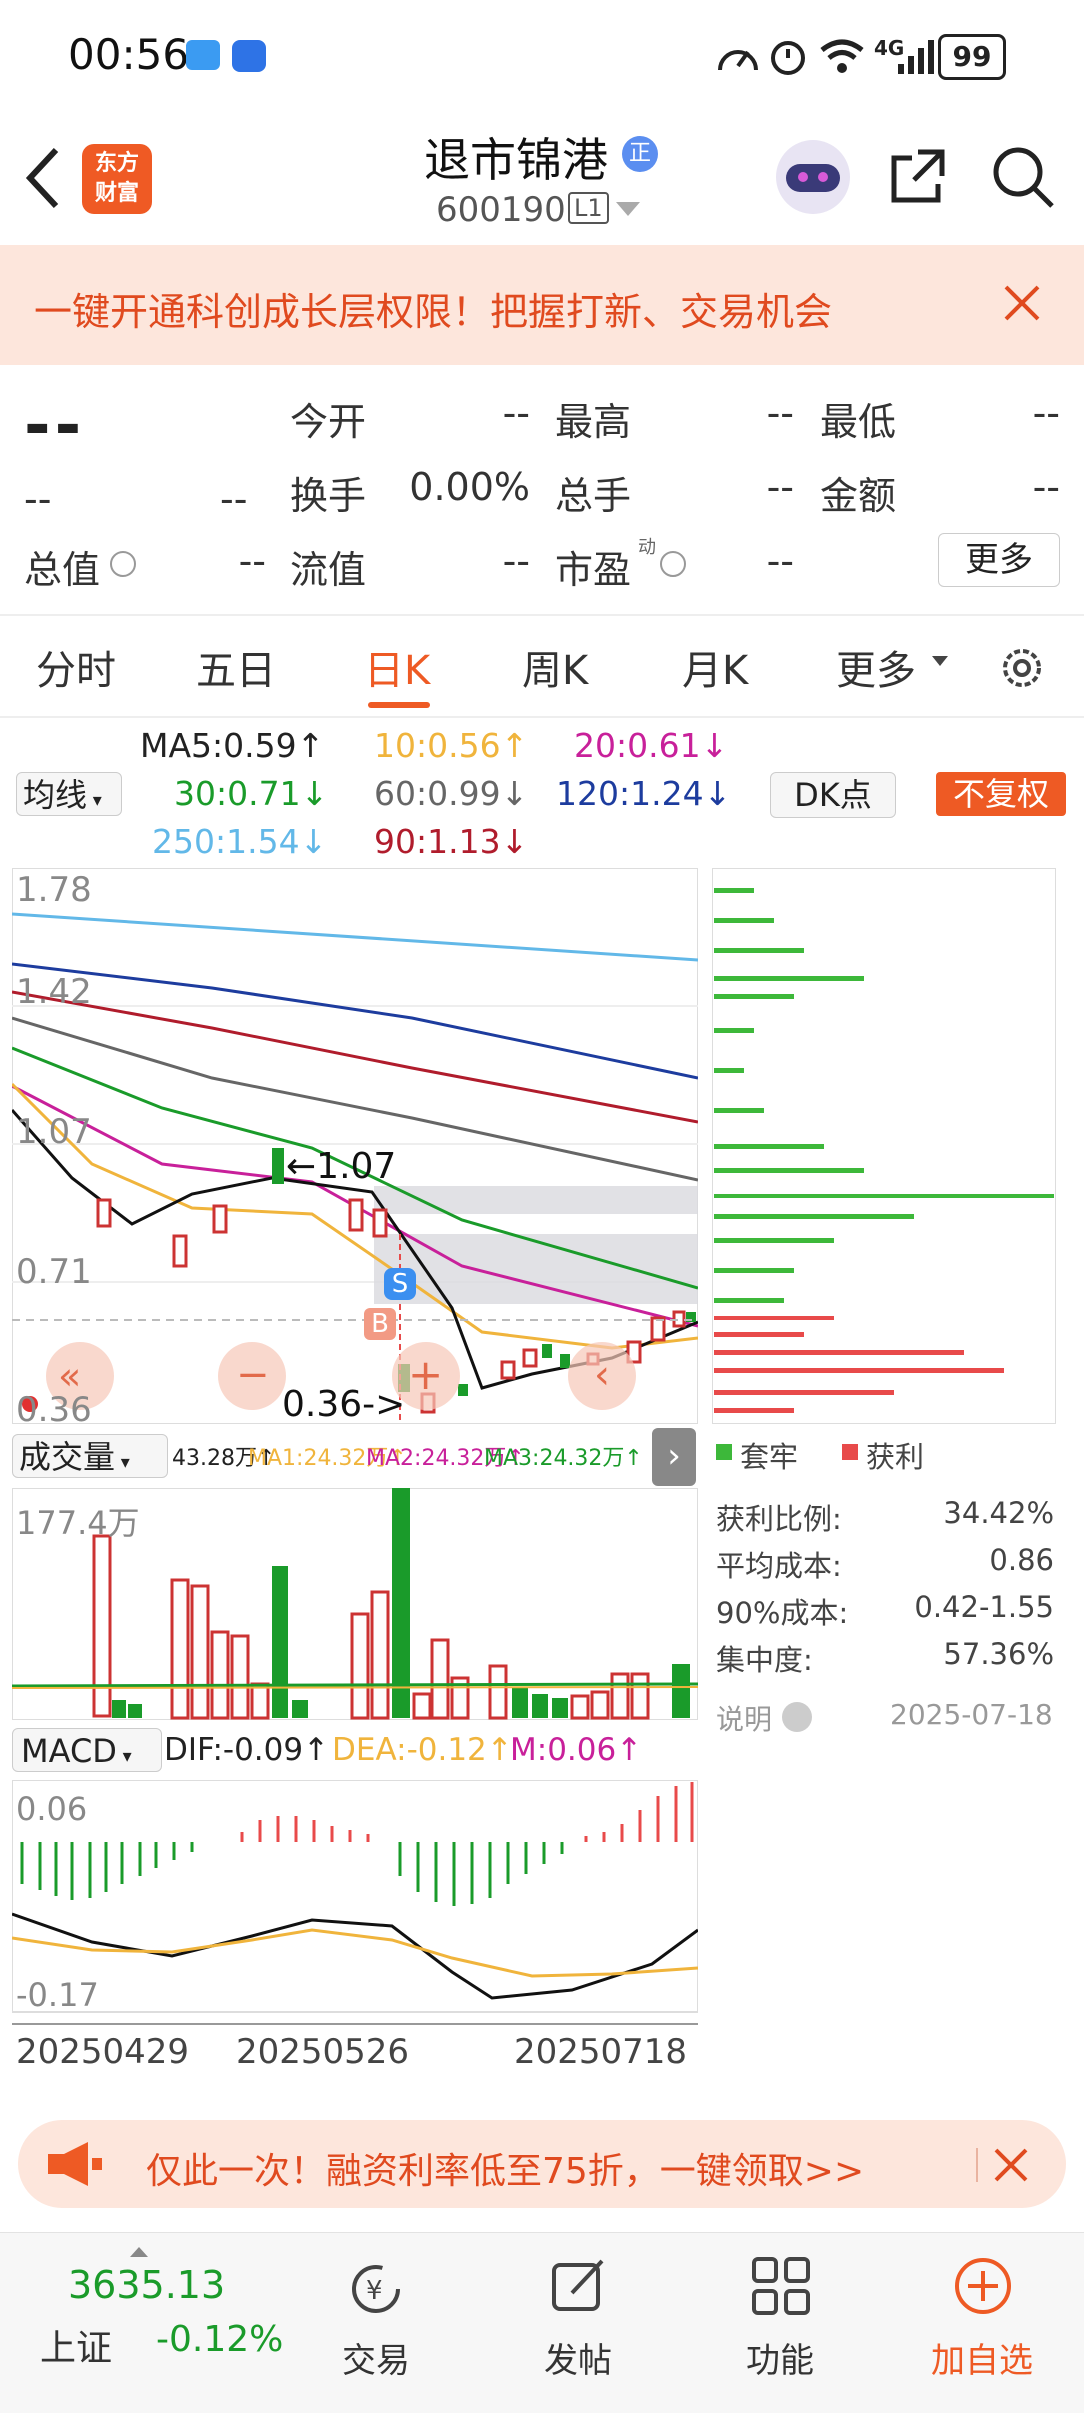  What do you see at coordinates (54, 1272) in the screenshot?
I see `kline-y-label: 0.71` at bounding box center [54, 1272].